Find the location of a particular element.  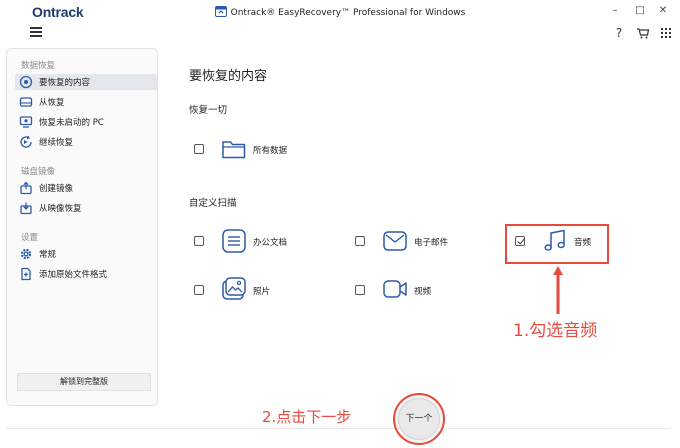

video-icon is located at coordinates (395, 289).